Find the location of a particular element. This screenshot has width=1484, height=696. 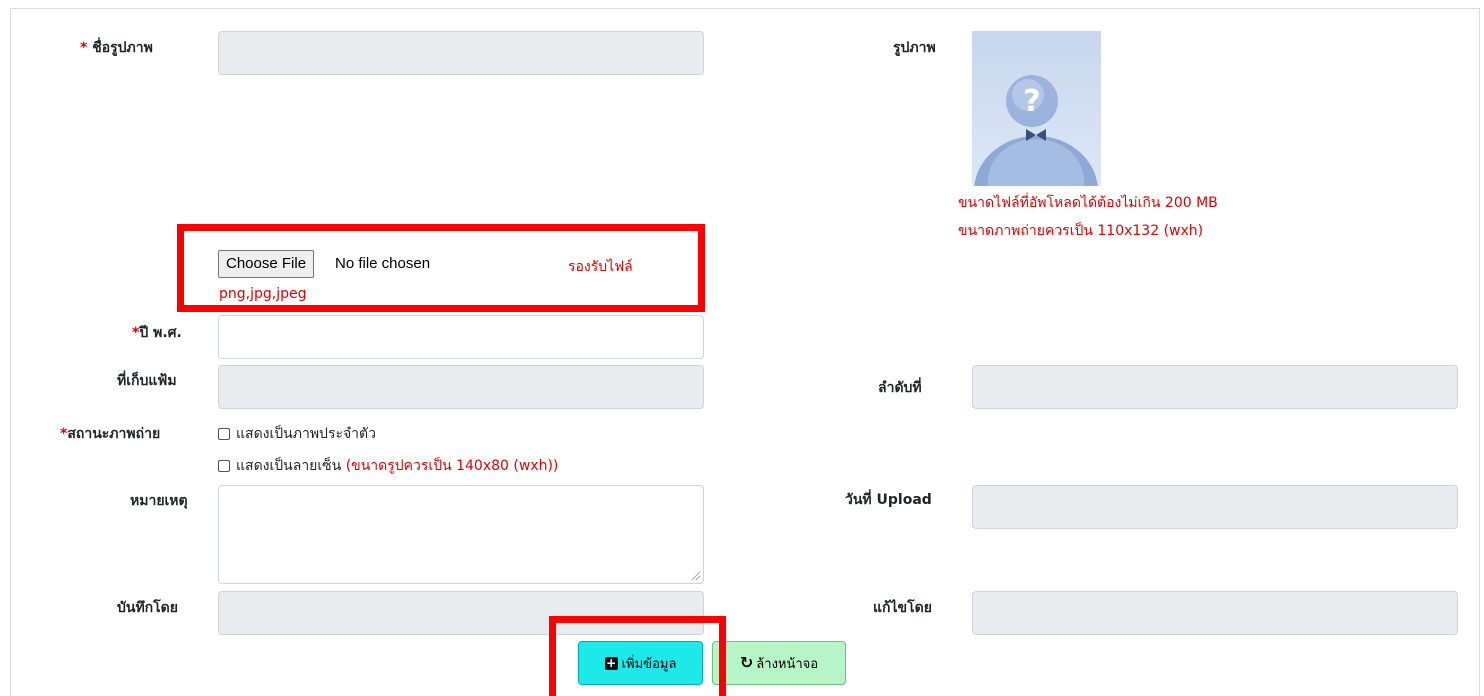

profile-photo-option-label: แสดงเป็นภาพประจำตัว is located at coordinates (306, 434).